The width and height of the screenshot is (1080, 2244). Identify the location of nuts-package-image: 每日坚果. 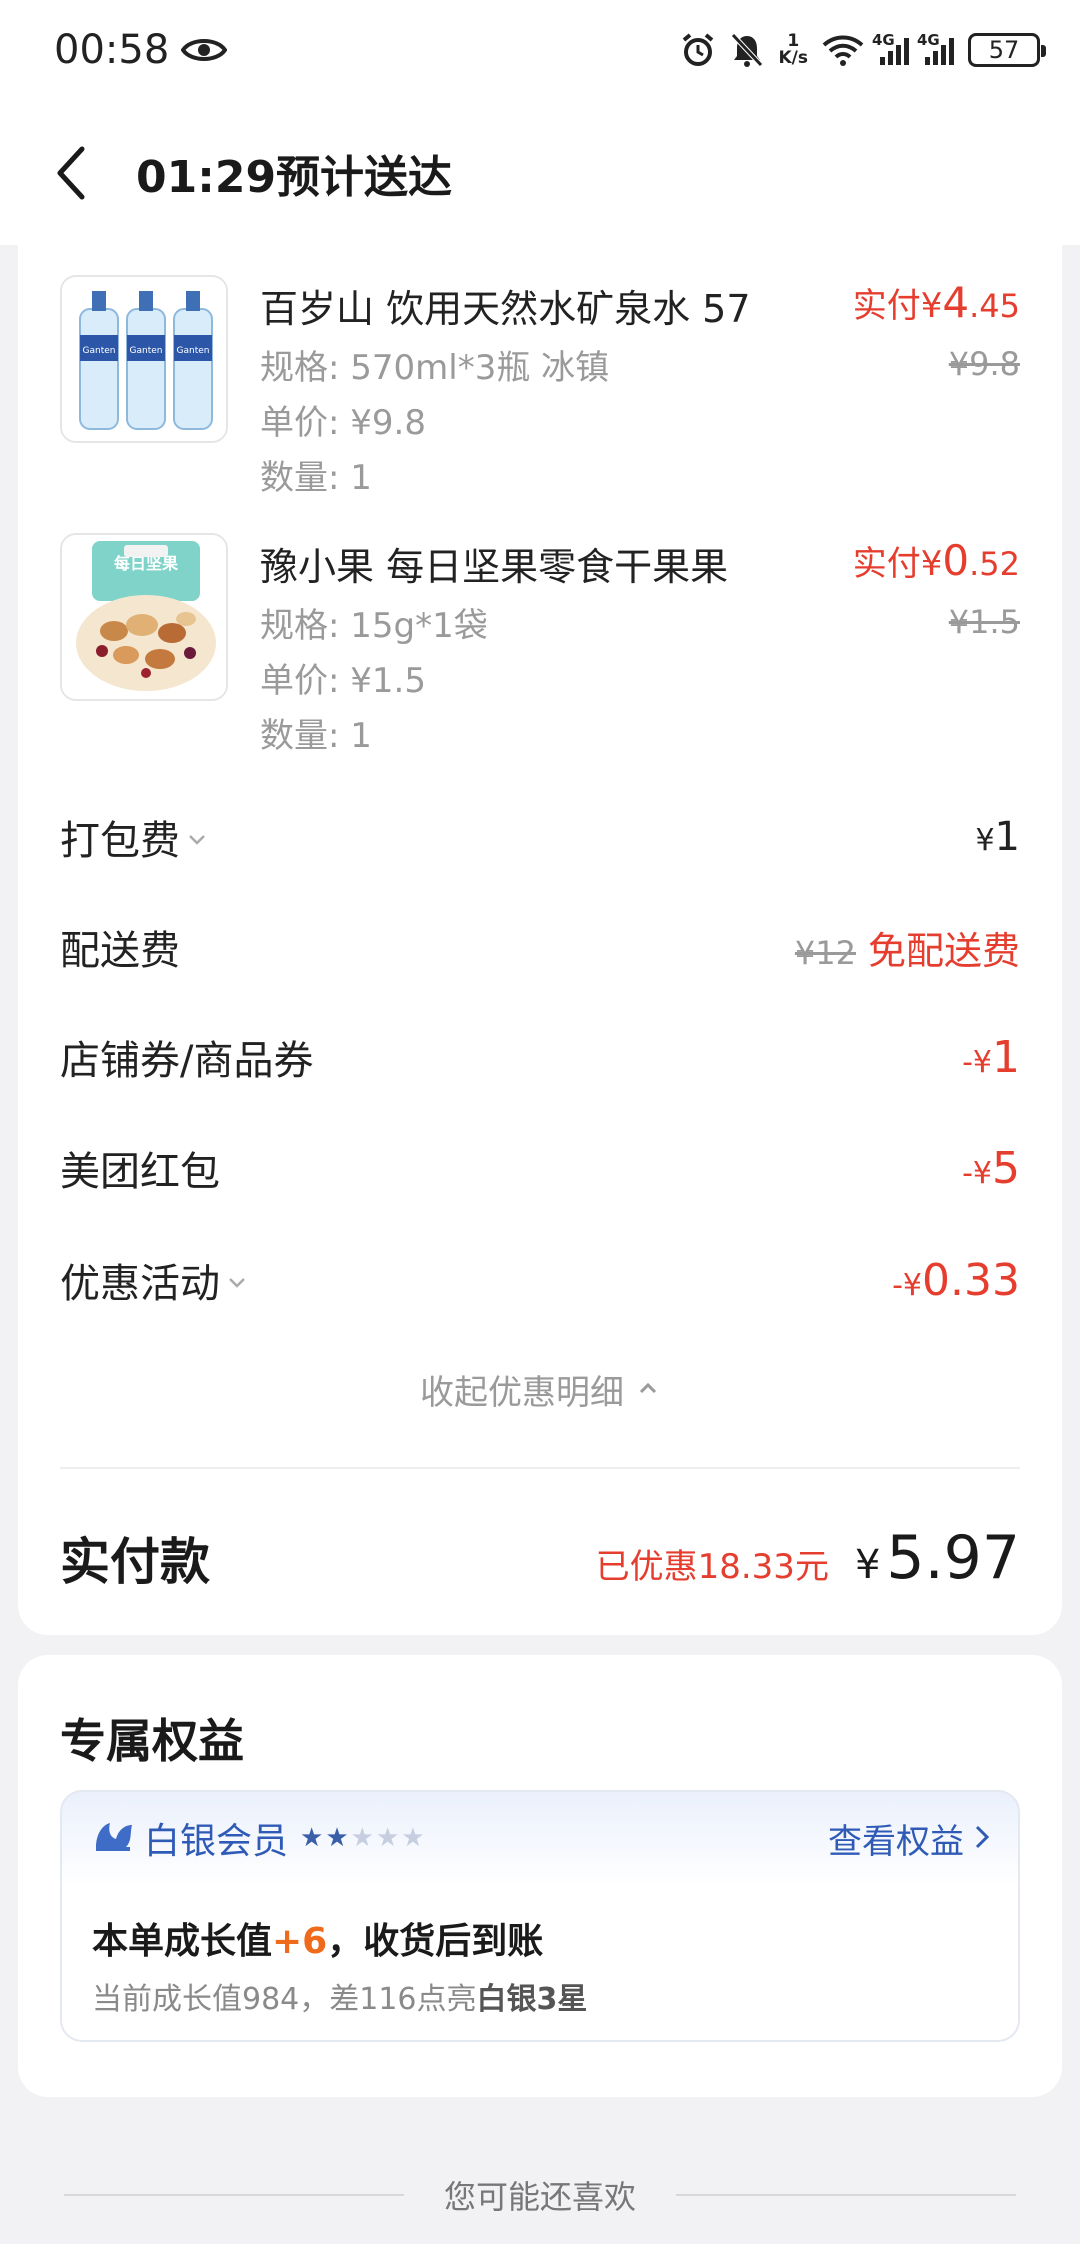
(144, 617).